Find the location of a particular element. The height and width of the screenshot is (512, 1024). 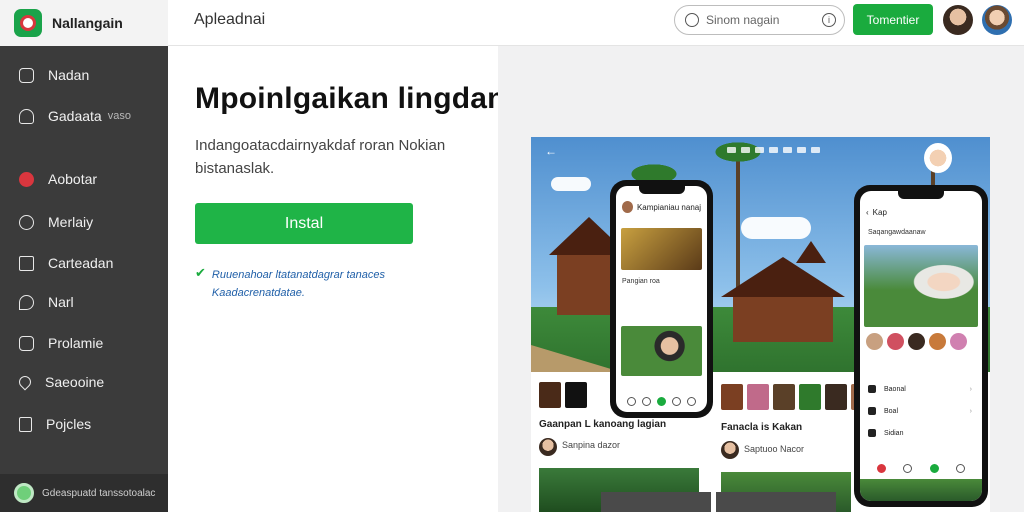

page-title: Mpoinlgaikan lingdan is located at coordinates (350, 98).